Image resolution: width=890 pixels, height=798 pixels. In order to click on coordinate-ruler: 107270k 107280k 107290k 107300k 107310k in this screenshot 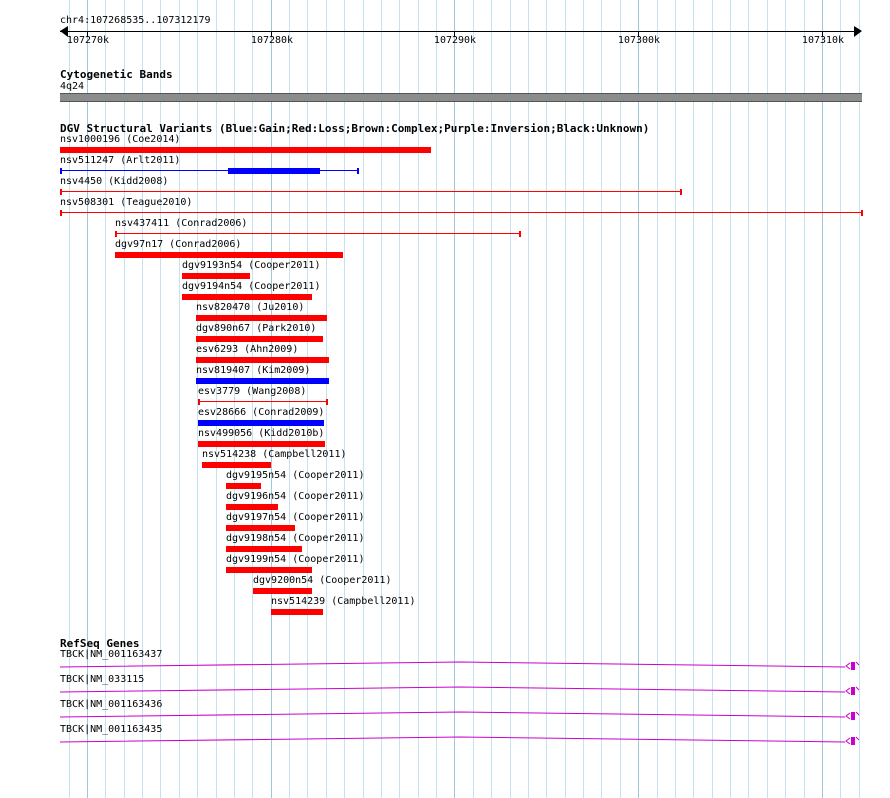, I will do `click(461, 36)`.